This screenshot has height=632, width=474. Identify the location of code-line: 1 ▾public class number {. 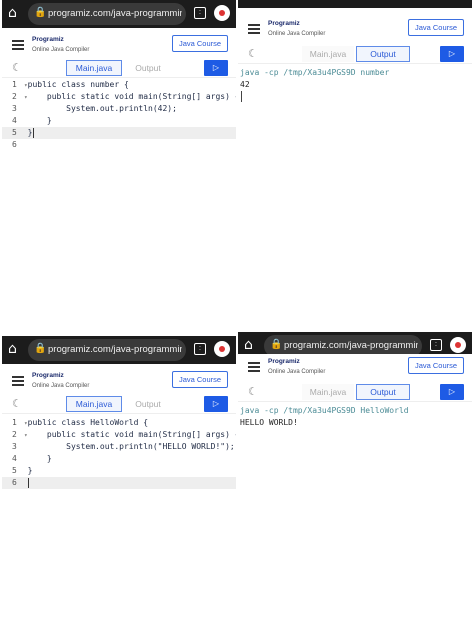
(119, 85).